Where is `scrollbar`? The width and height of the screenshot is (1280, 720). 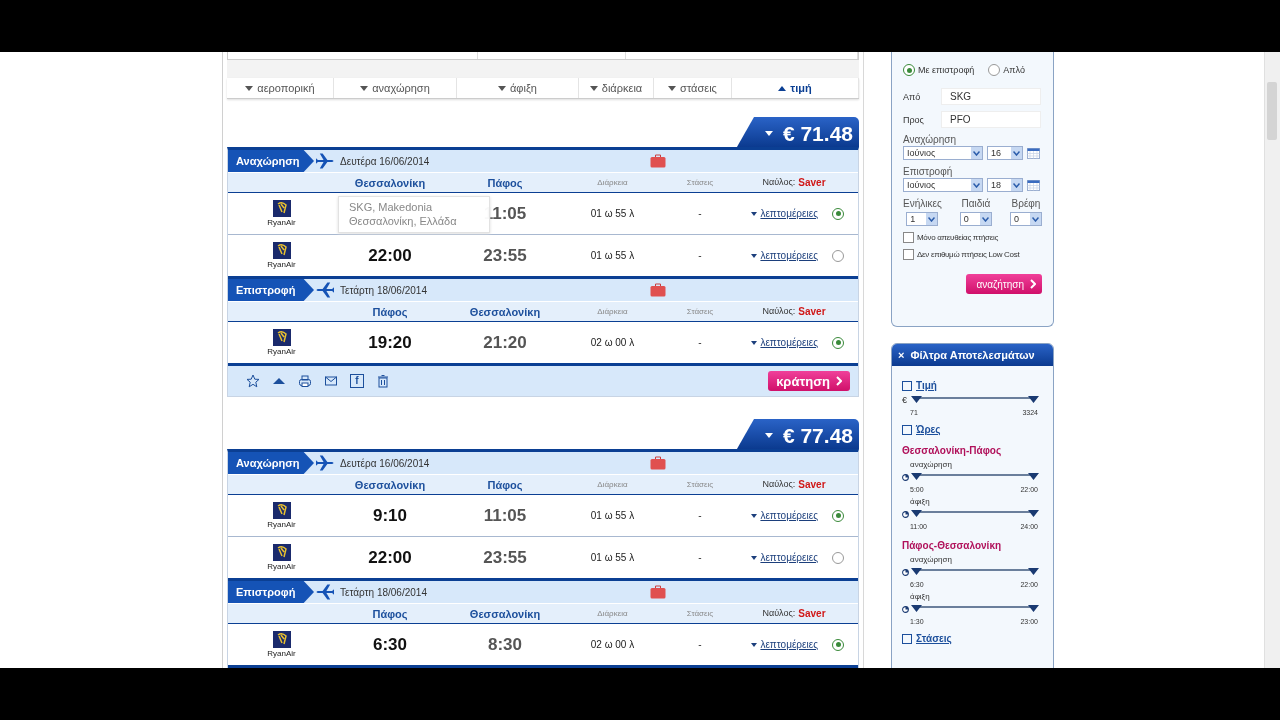
scrollbar is located at coordinates (1272, 360).